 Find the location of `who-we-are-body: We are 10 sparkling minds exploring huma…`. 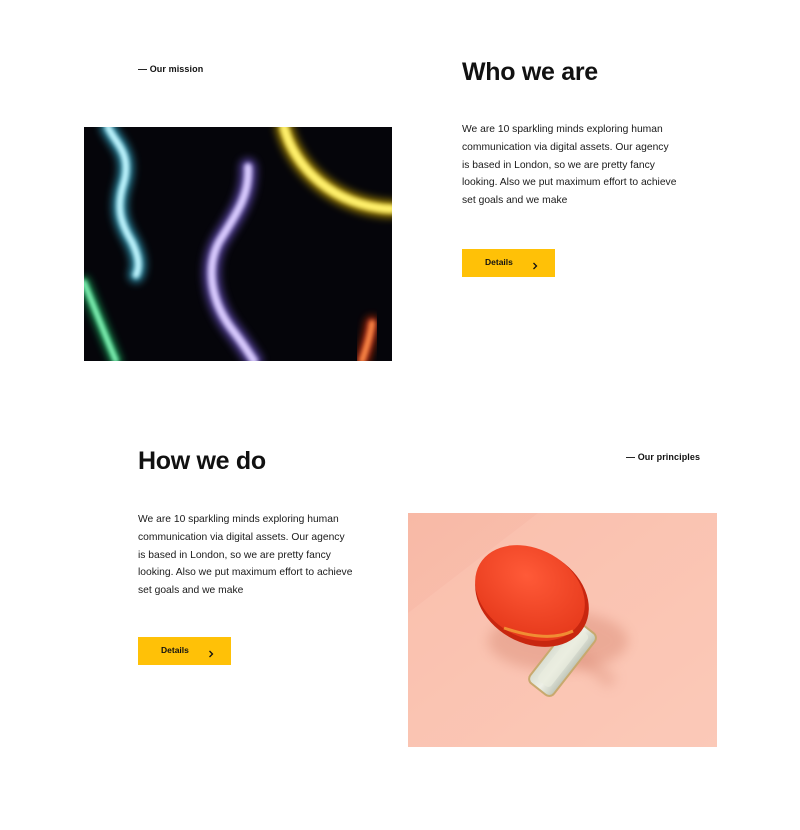

who-we-are-body: We are 10 sparkling minds exploring huma… is located at coordinates (569, 165).